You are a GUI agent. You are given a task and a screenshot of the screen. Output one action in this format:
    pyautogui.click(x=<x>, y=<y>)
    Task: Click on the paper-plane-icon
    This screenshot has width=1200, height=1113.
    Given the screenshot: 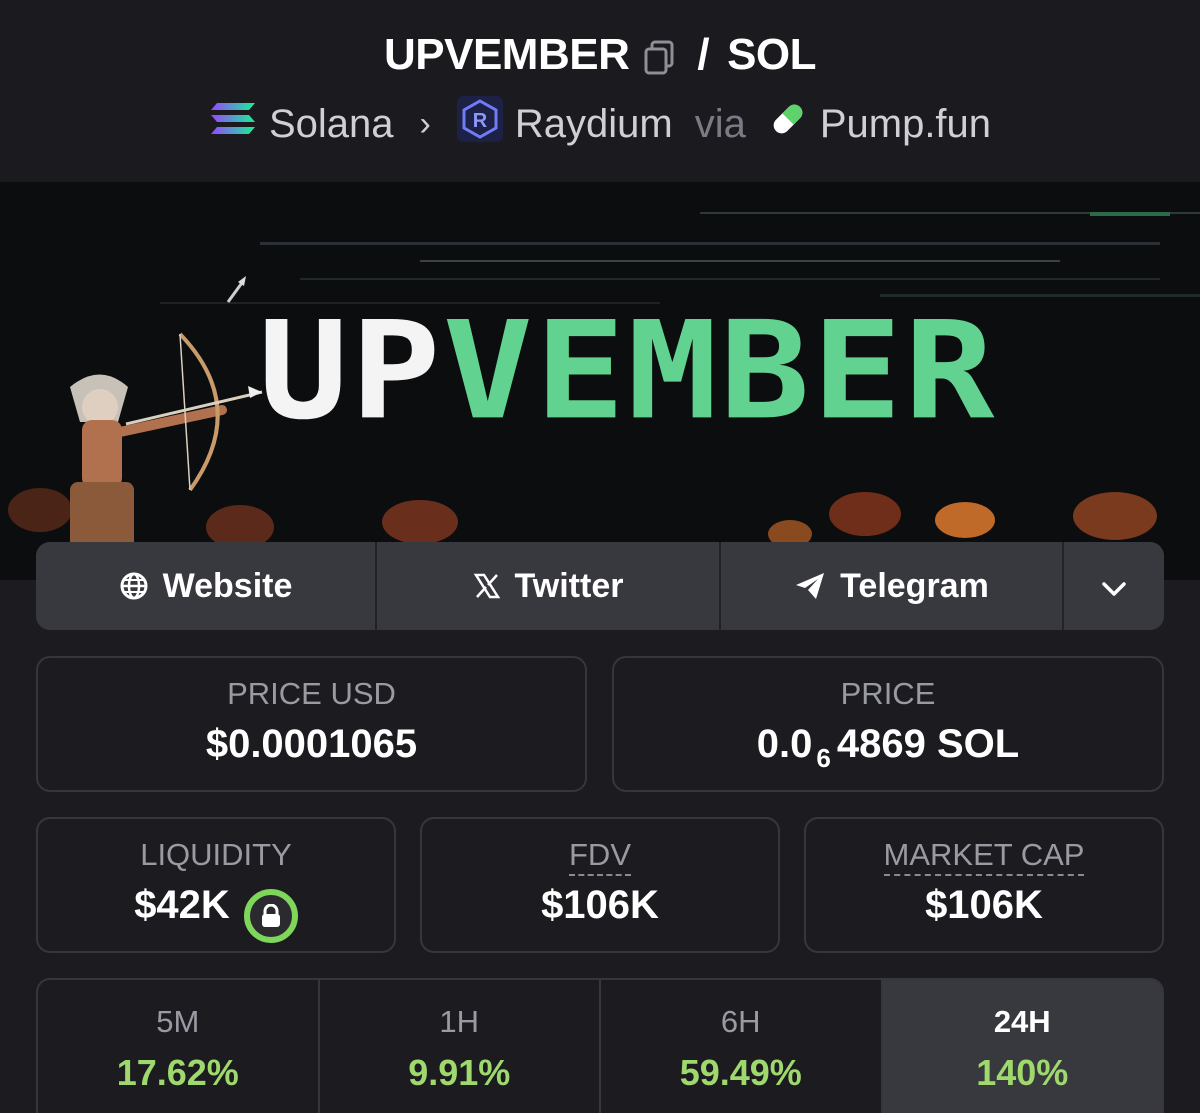 What is the action you would take?
    pyautogui.click(x=810, y=586)
    